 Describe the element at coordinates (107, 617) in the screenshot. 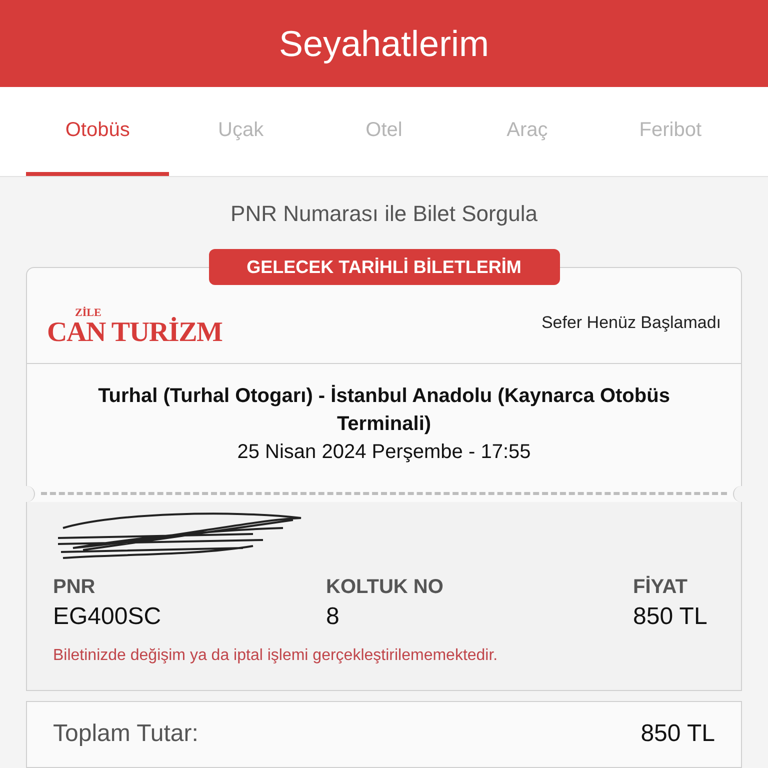

I see `field-value: EG400SC` at that location.